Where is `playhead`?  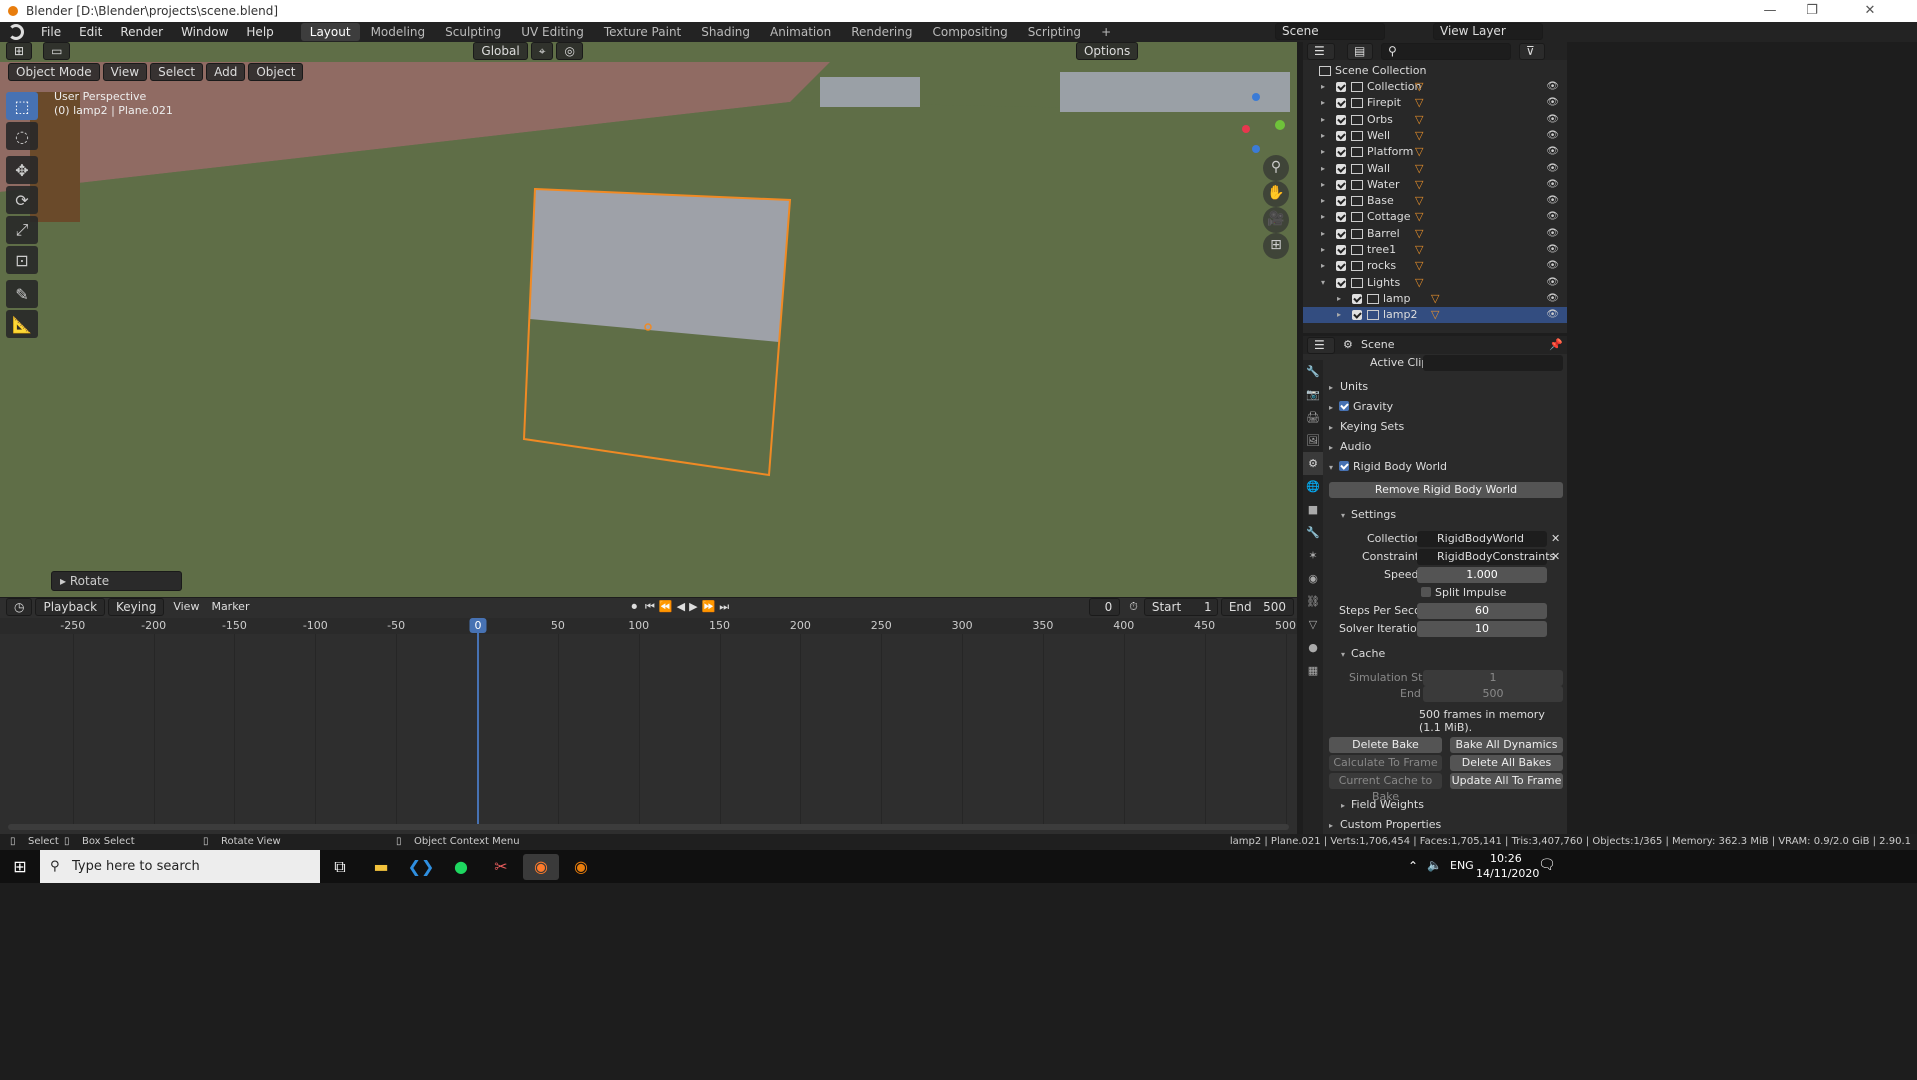
playhead is located at coordinates (478, 721).